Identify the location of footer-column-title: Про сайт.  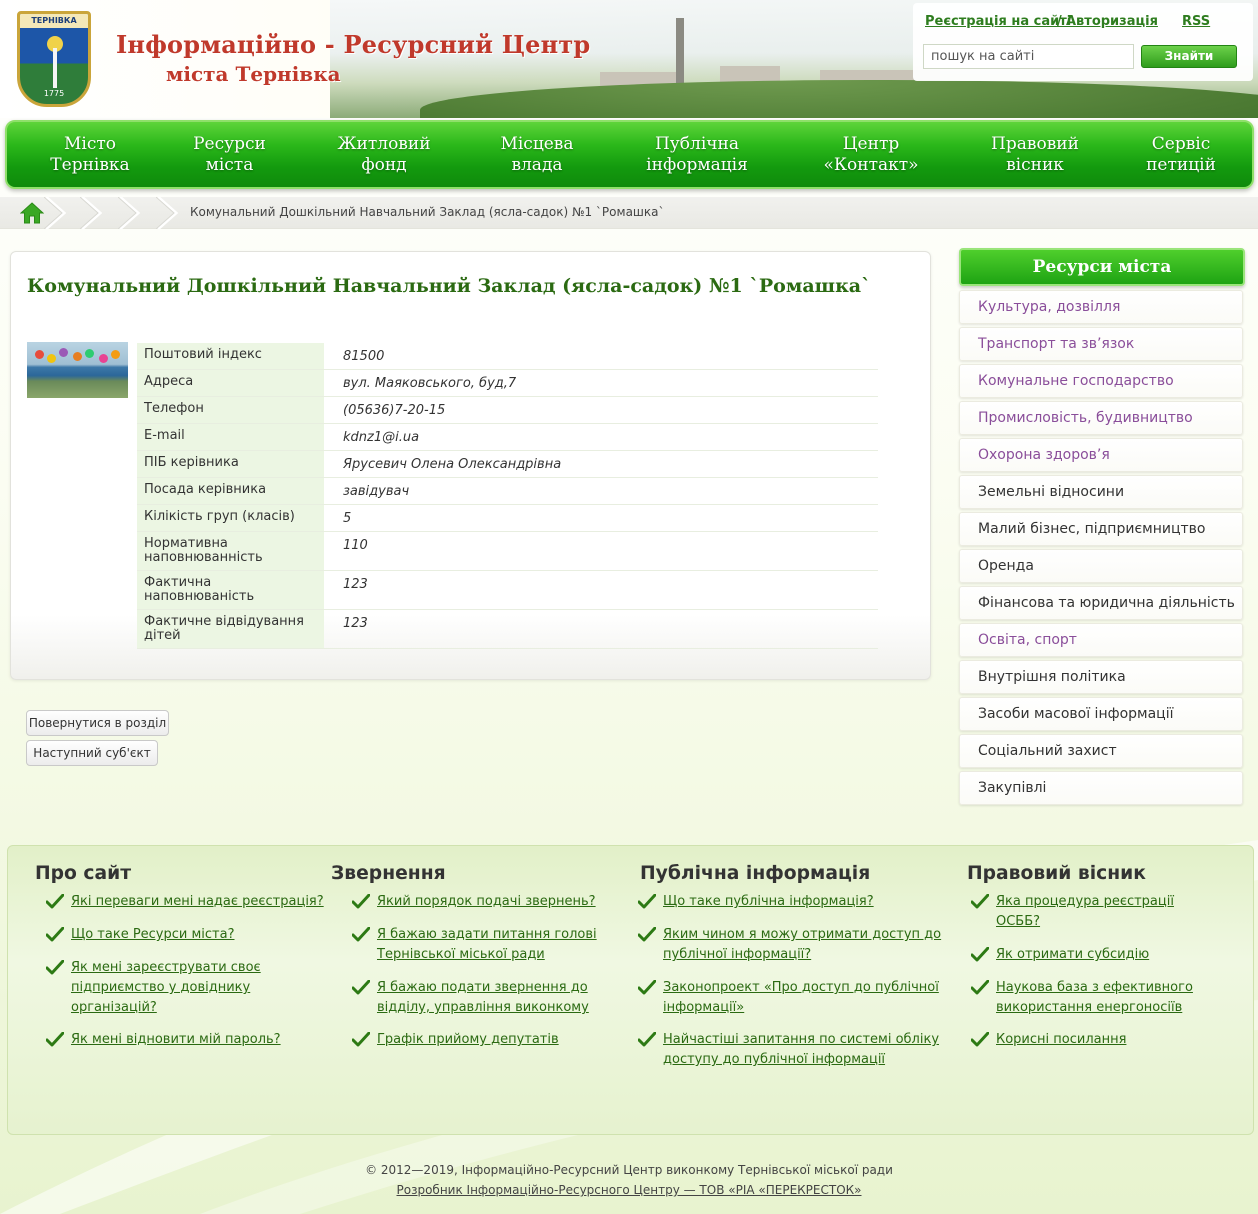
(83, 873).